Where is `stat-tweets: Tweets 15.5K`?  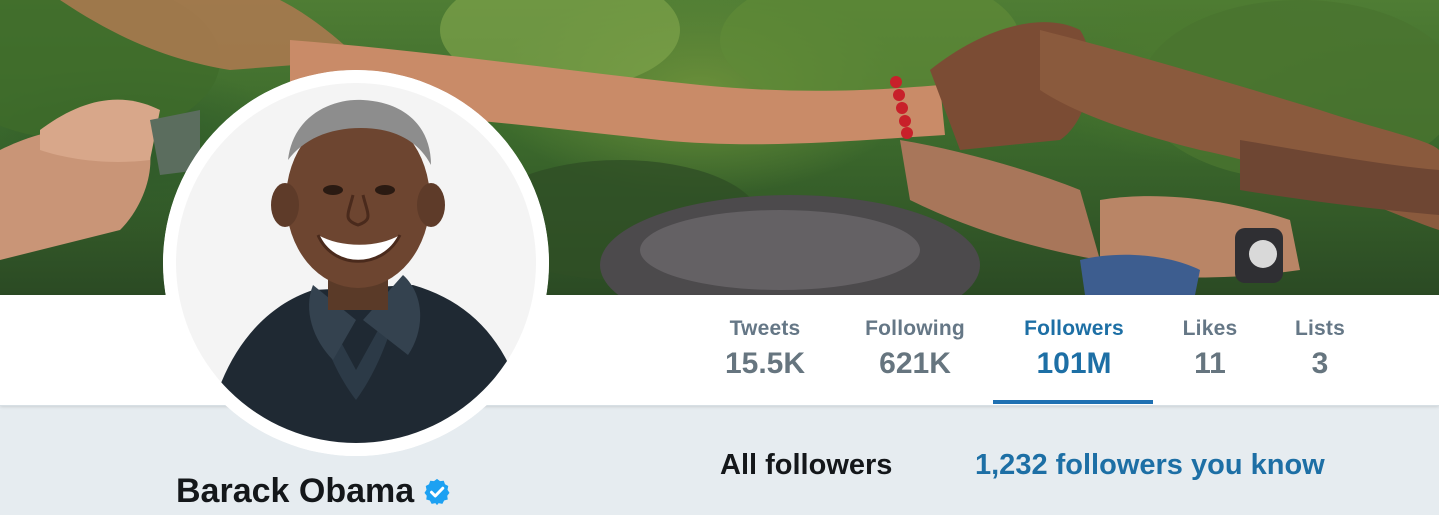
stat-tweets: Tweets 15.5K is located at coordinates (765, 349).